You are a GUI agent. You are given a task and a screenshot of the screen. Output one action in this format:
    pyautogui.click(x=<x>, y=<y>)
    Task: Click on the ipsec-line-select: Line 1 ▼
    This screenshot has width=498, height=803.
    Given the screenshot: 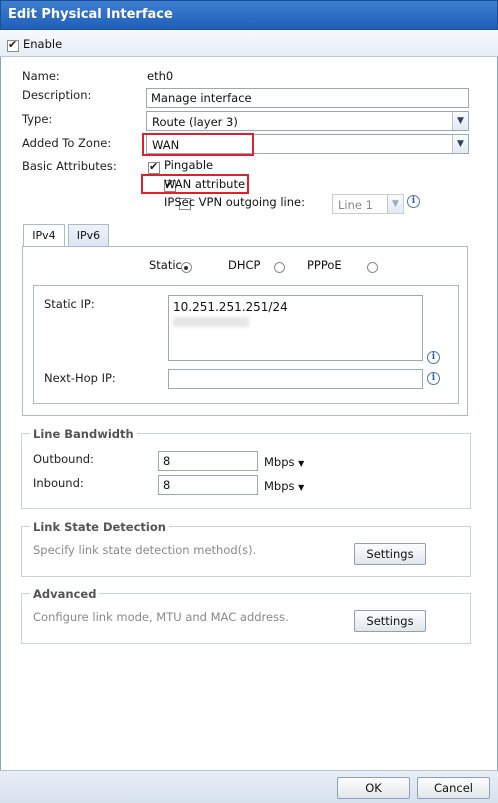 What is the action you would take?
    pyautogui.click(x=368, y=204)
    